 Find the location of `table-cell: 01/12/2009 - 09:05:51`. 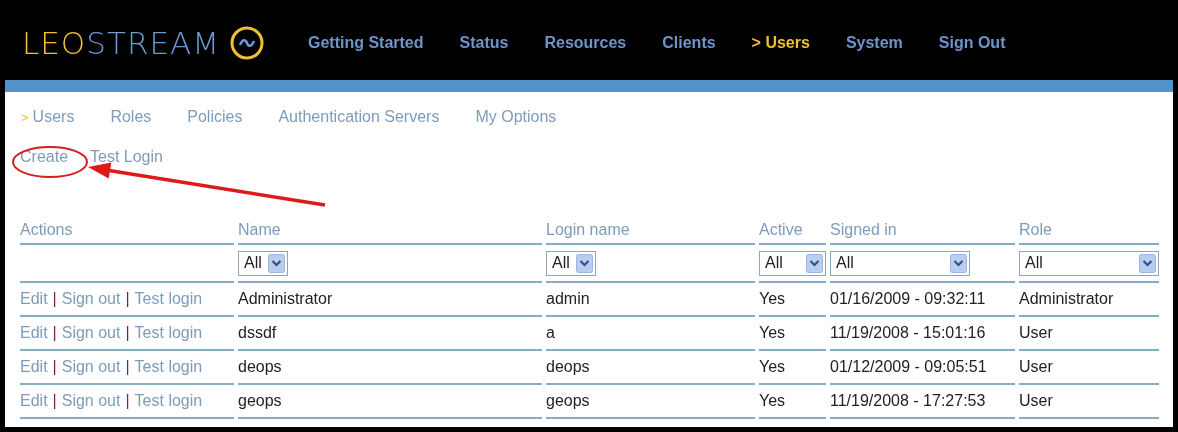

table-cell: 01/12/2009 - 09:05:51 is located at coordinates (922, 368).